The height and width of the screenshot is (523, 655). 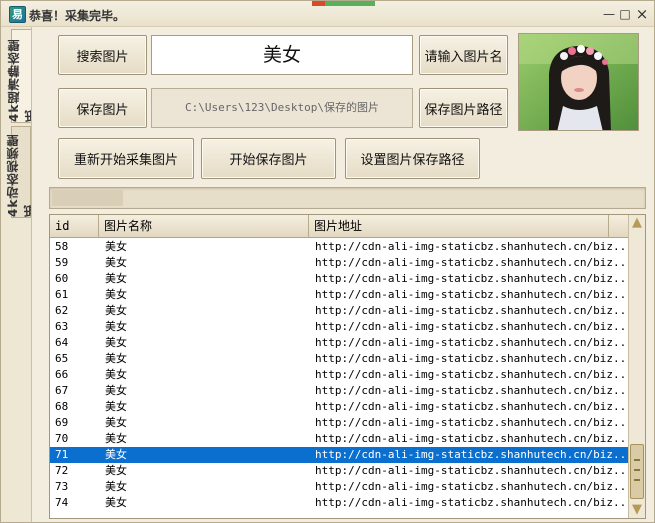 I want to click on row-id: 72, so click(x=62, y=470).